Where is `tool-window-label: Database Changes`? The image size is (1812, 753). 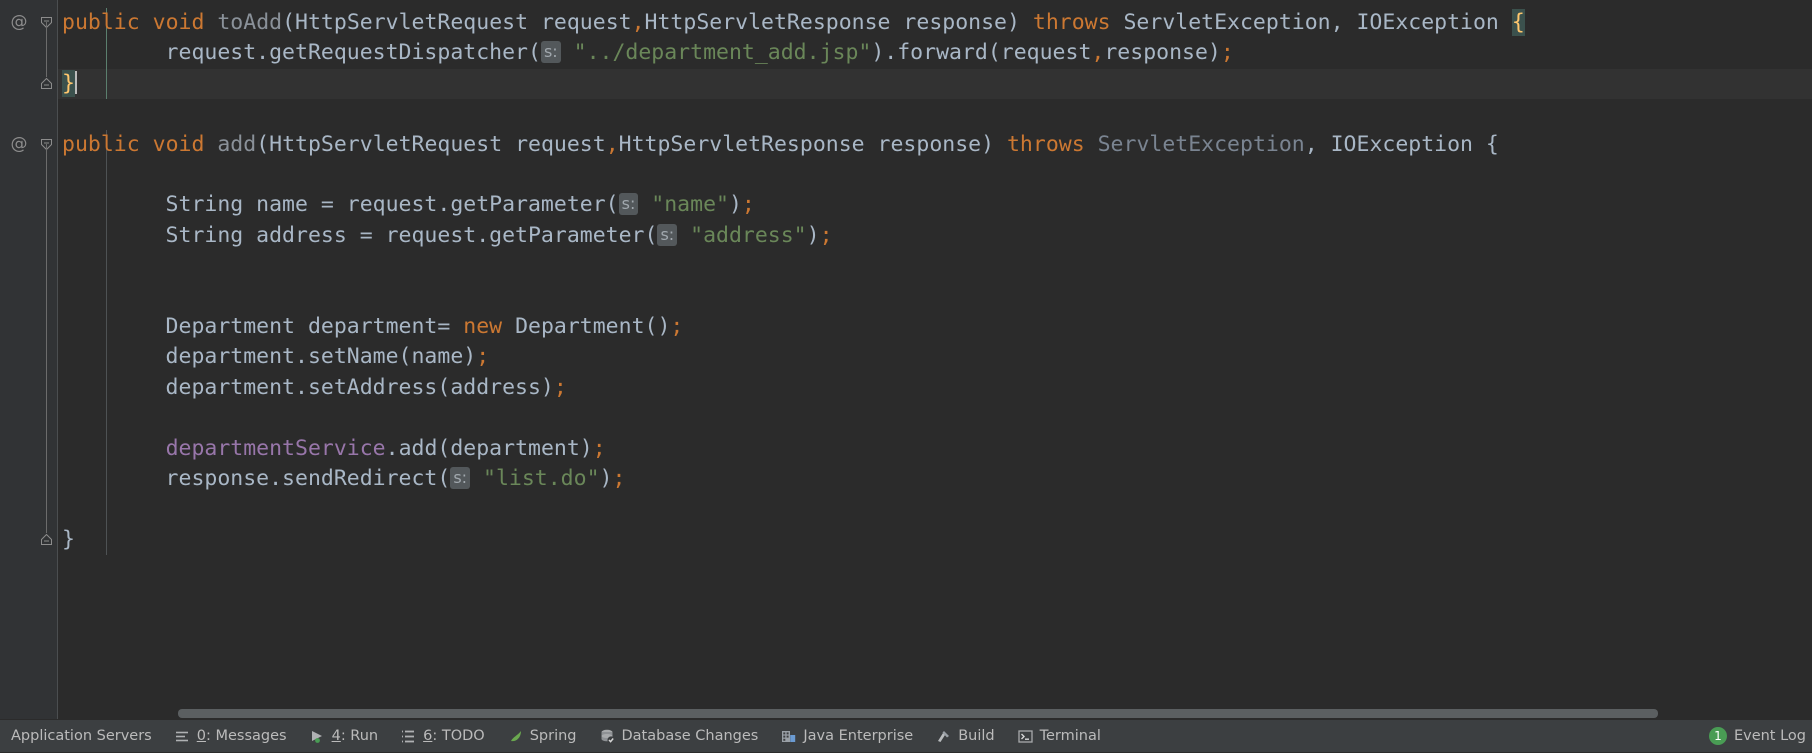
tool-window-label: Database Changes is located at coordinates (690, 735).